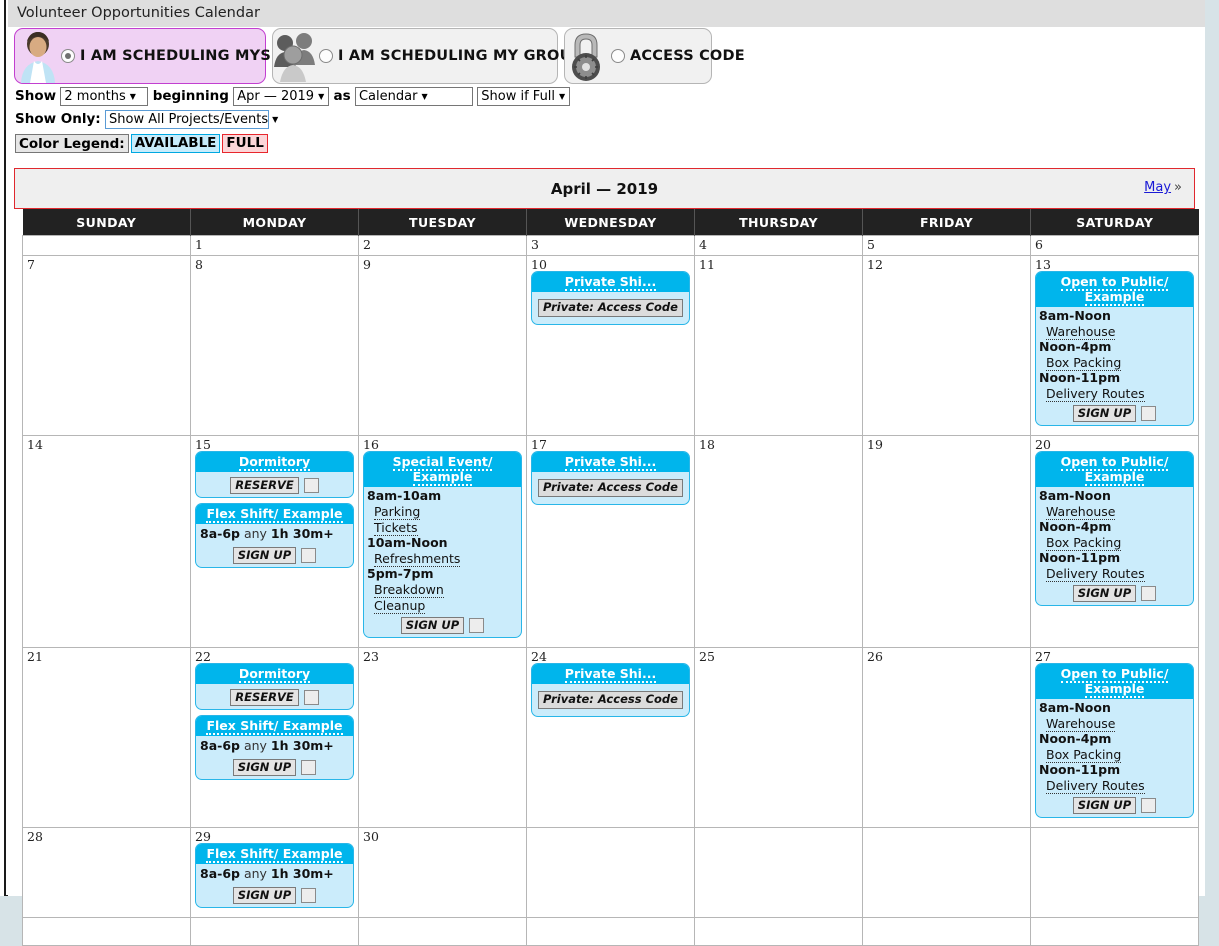 This screenshot has width=1219, height=946. Describe the element at coordinates (400, 606) in the screenshot. I see `event-job-link: Cleanup` at that location.